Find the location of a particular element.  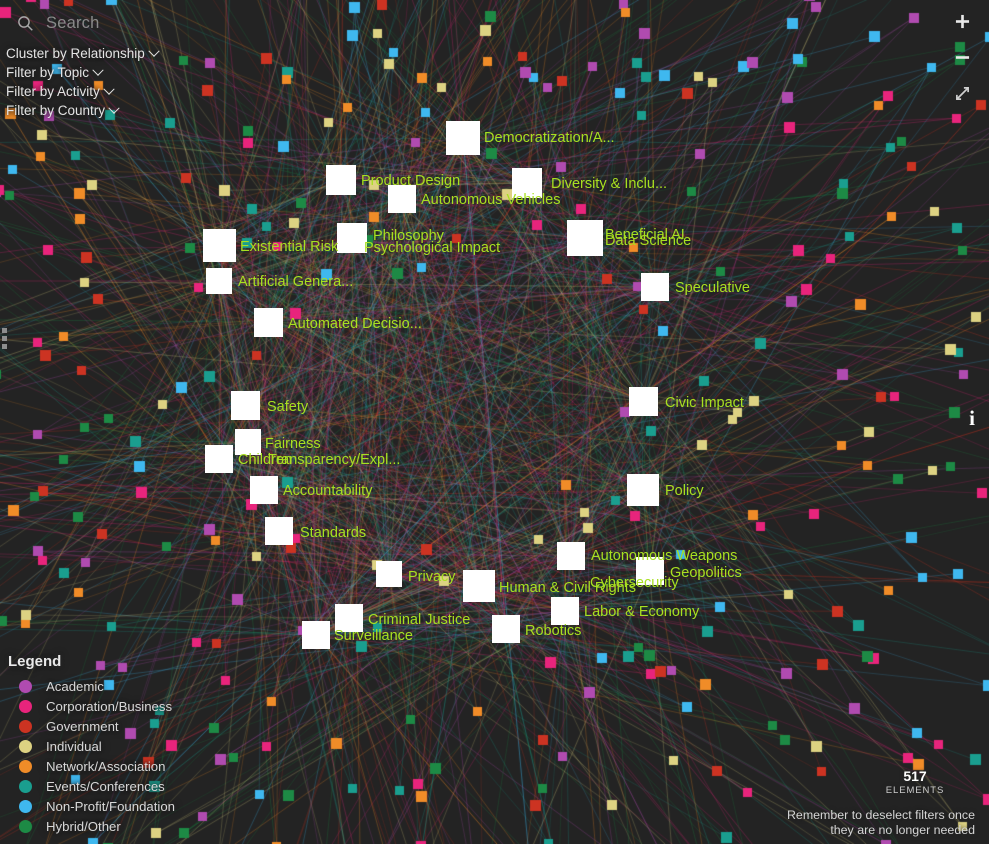

legend-item: Corporation/Business is located at coordinates (90, 706).